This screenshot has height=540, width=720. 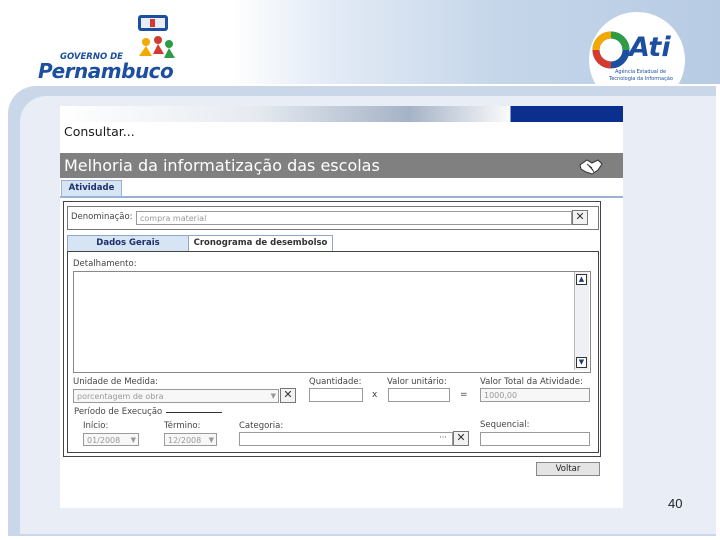 I want to click on termino-label: Término:, so click(x=182, y=426).